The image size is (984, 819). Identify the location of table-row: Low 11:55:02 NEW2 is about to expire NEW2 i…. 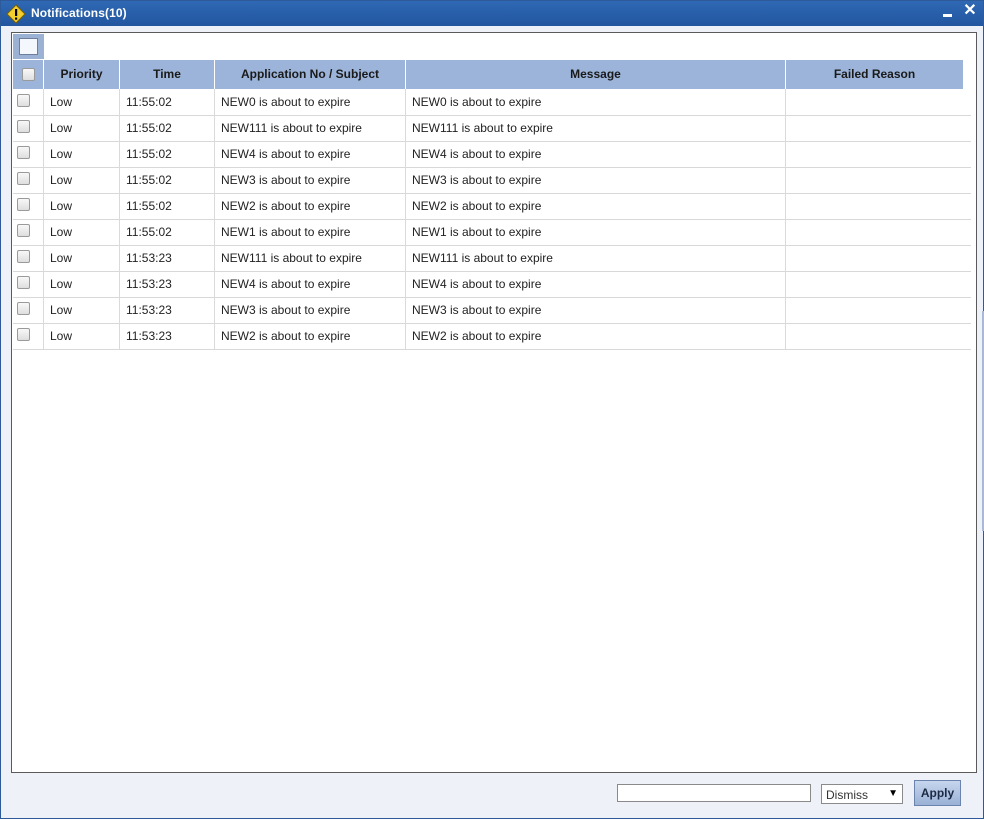
(492, 206).